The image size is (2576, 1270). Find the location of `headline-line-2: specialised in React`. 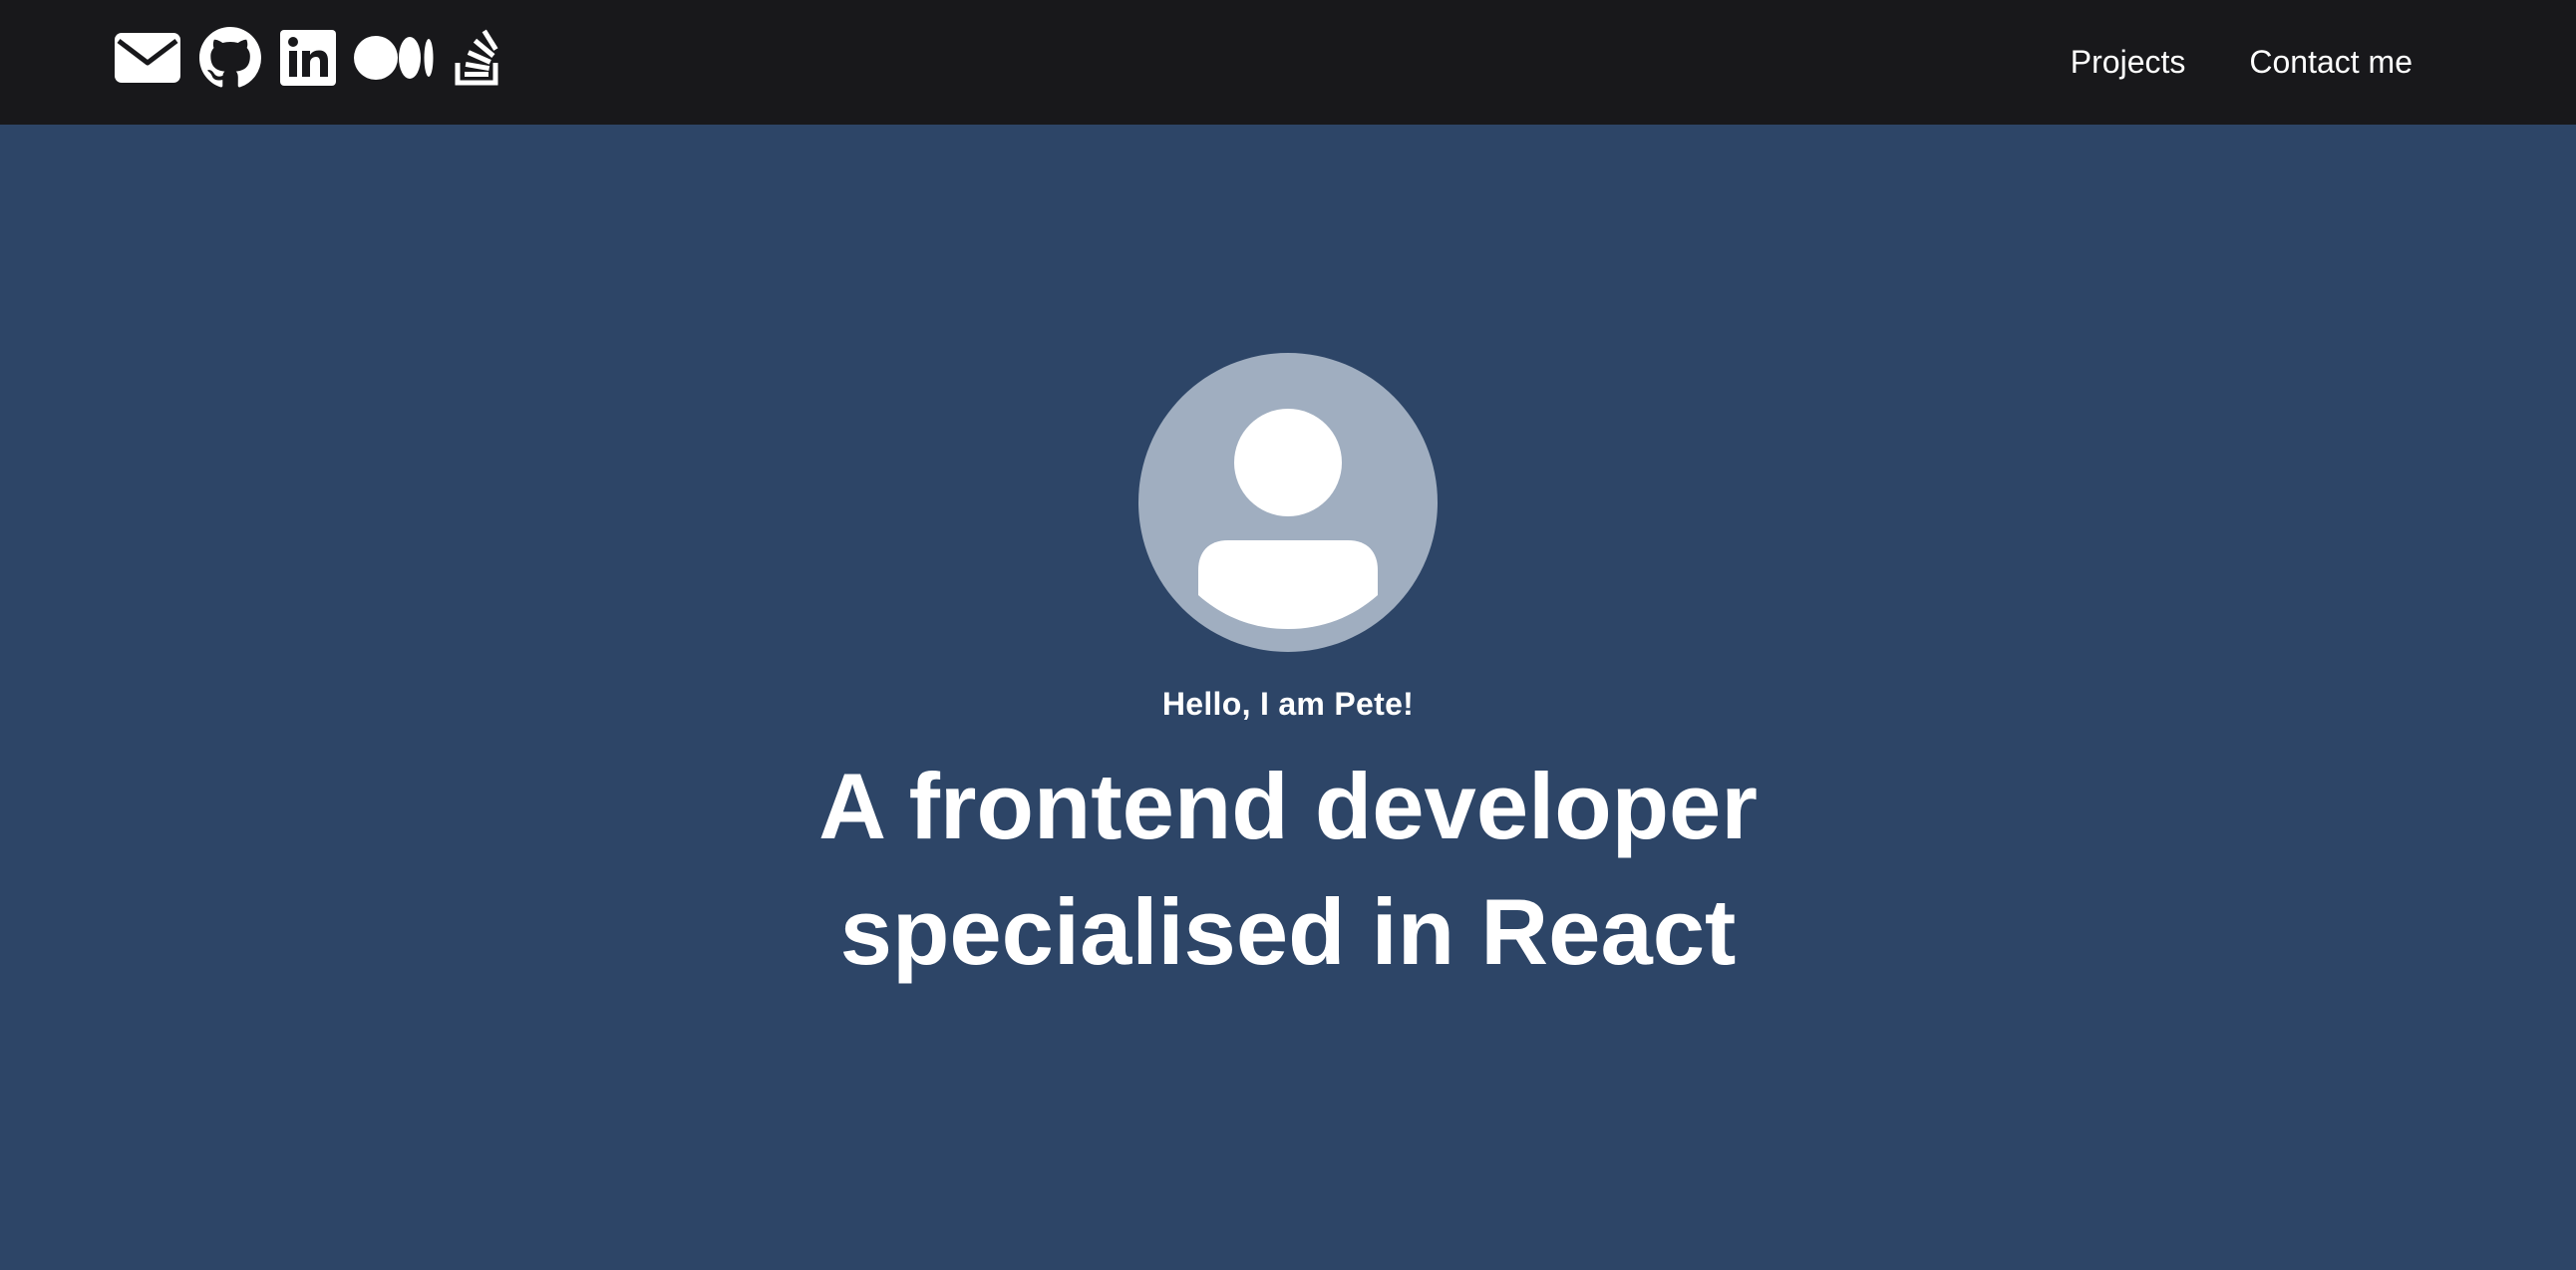

headline-line-2: specialised in React is located at coordinates (1288, 931).